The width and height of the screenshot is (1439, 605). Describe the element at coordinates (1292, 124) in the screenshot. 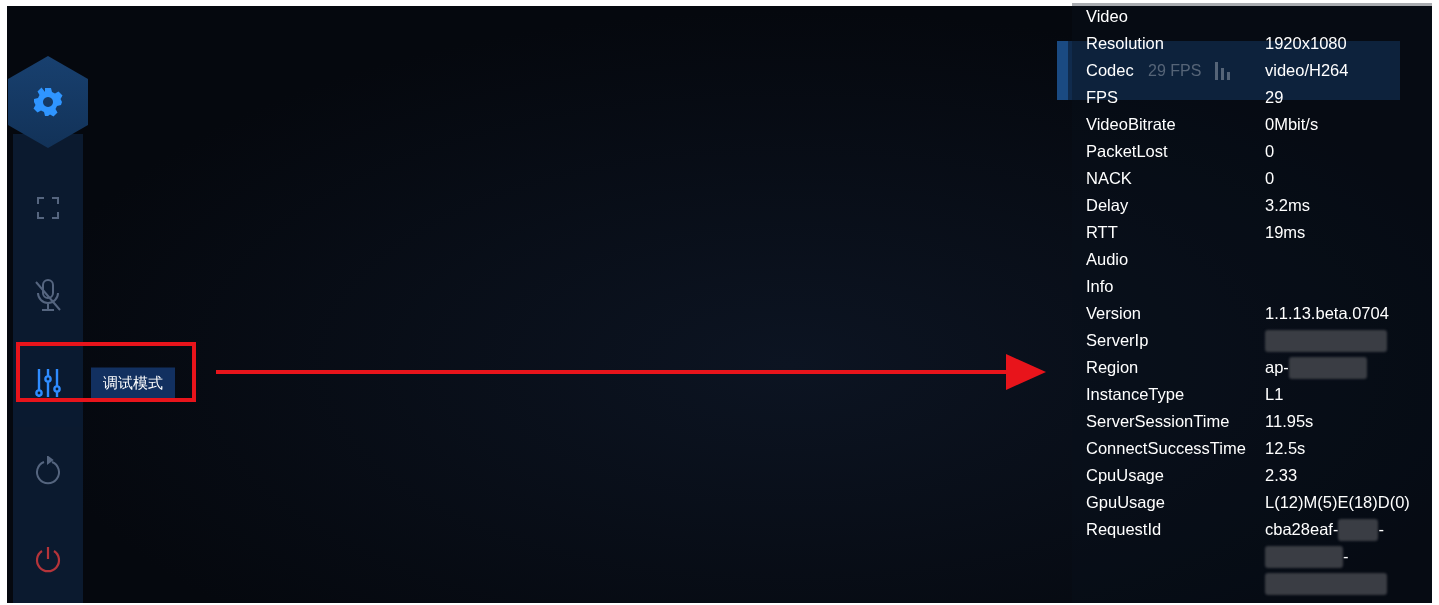

I see `stat-value: 0Mbit/s` at that location.